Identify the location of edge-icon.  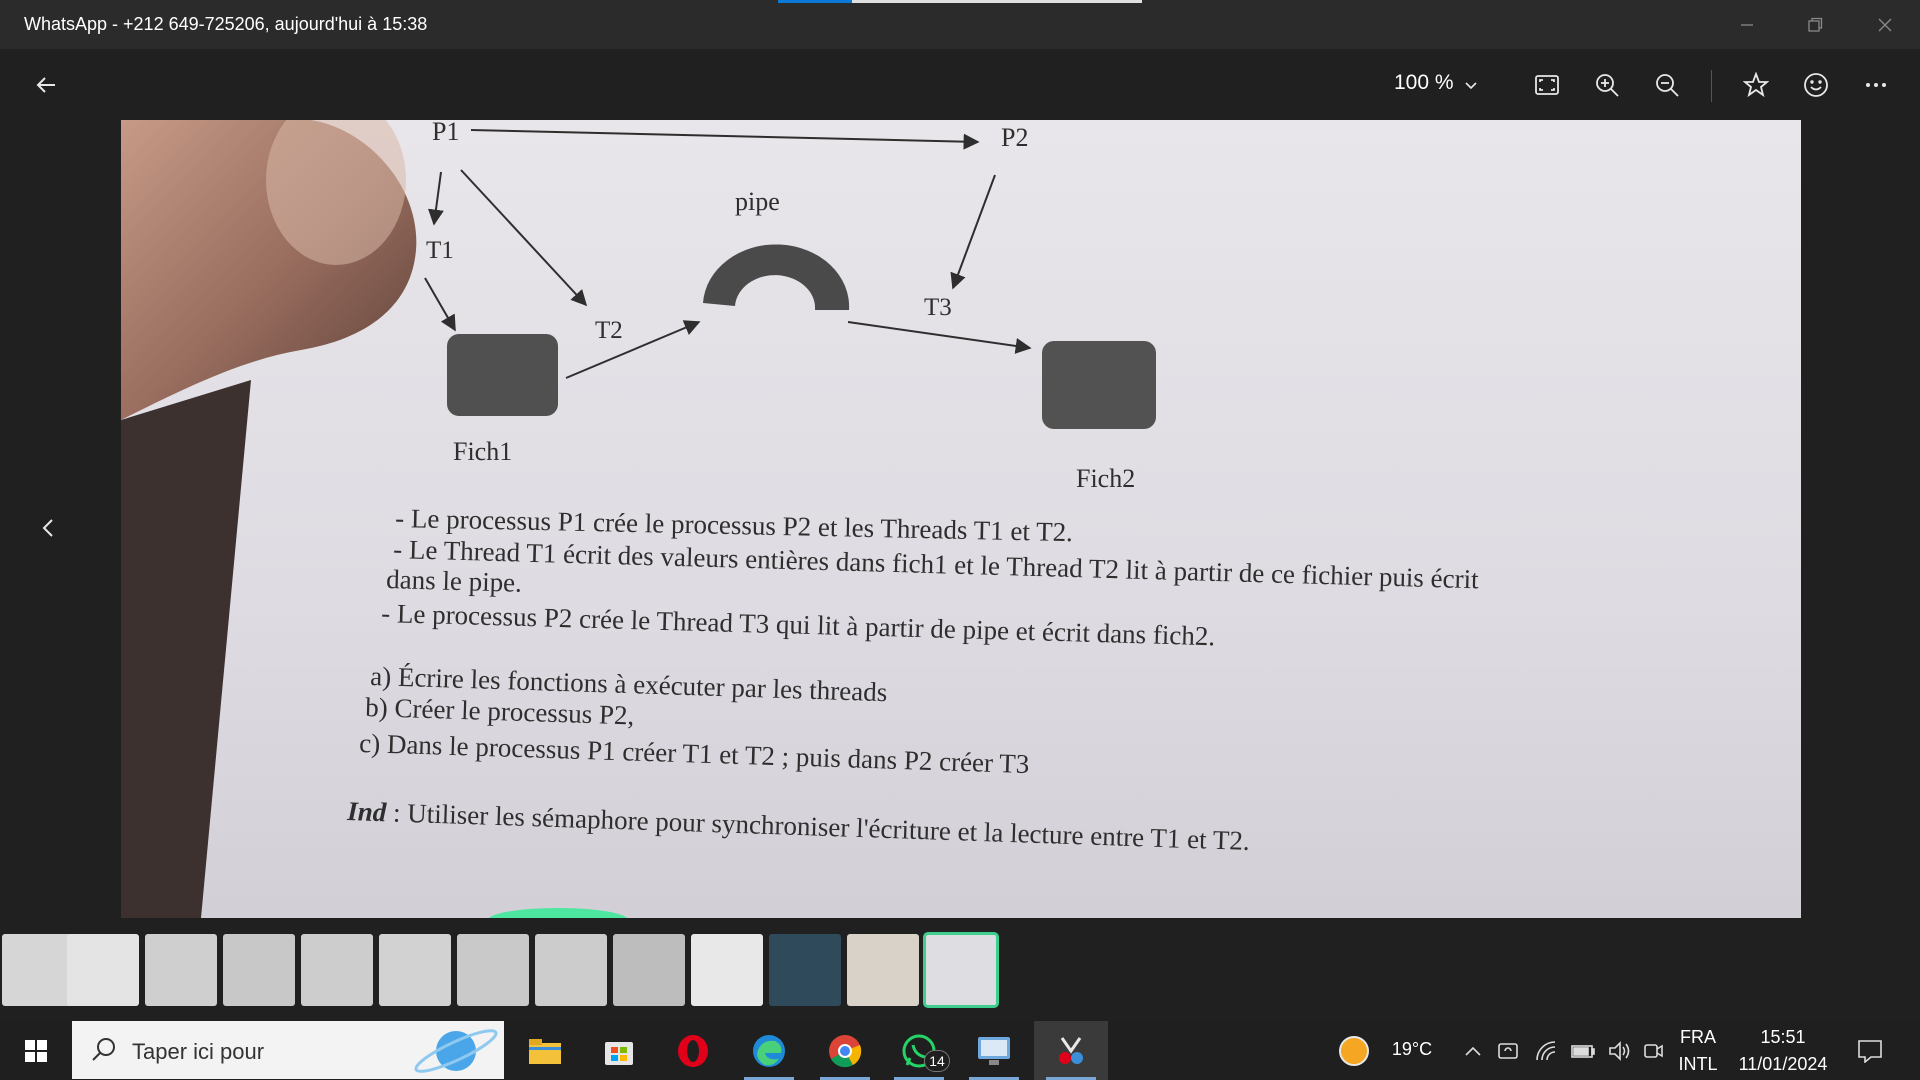
(769, 1050).